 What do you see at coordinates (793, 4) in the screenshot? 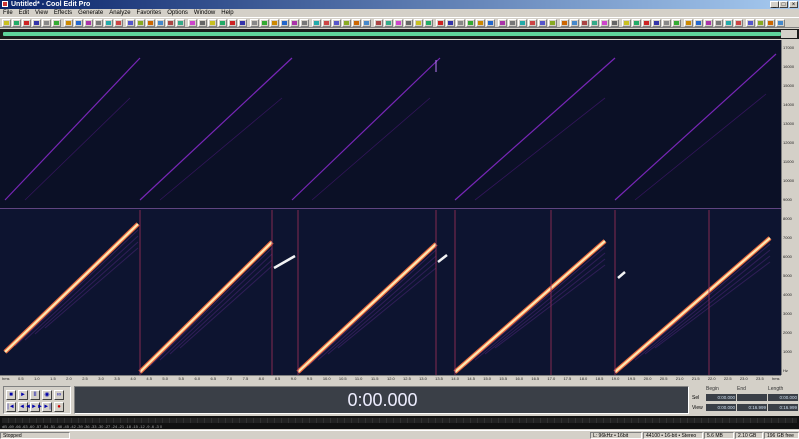
I see `close-button: ×` at bounding box center [793, 4].